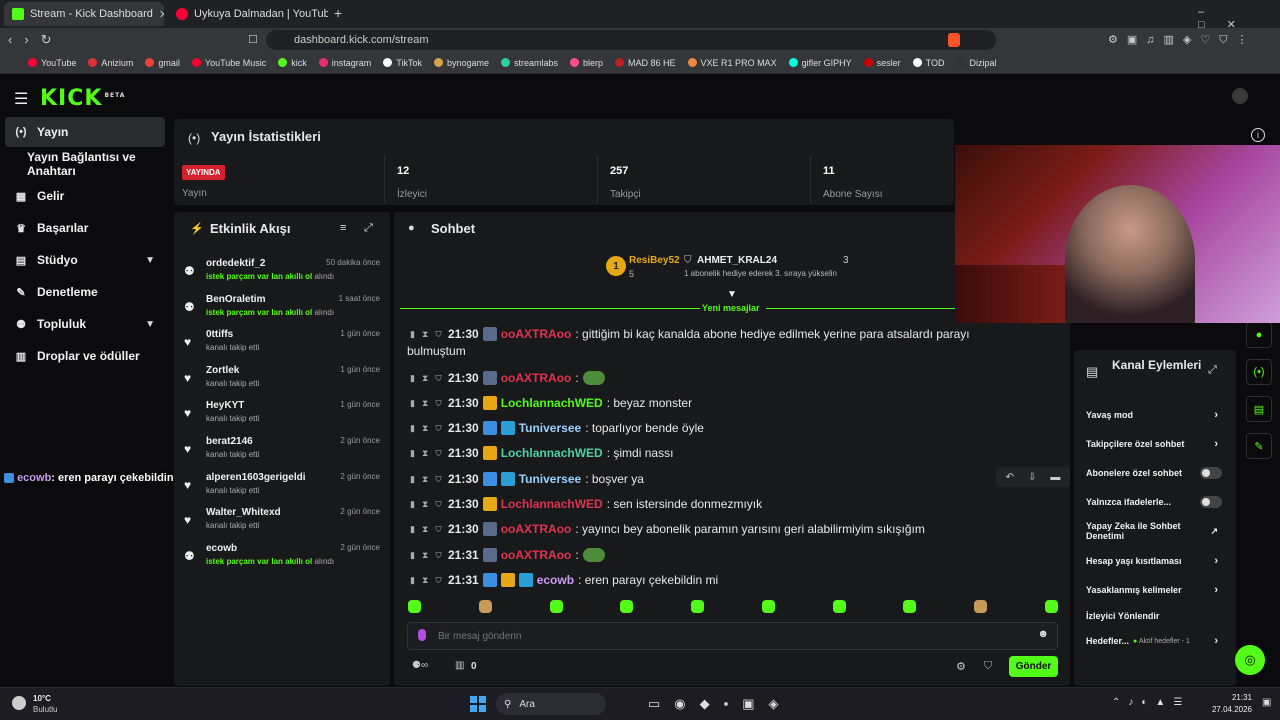 The height and width of the screenshot is (720, 1280). Describe the element at coordinates (1250, 660) in the screenshot. I see `support-button: ◎` at that location.